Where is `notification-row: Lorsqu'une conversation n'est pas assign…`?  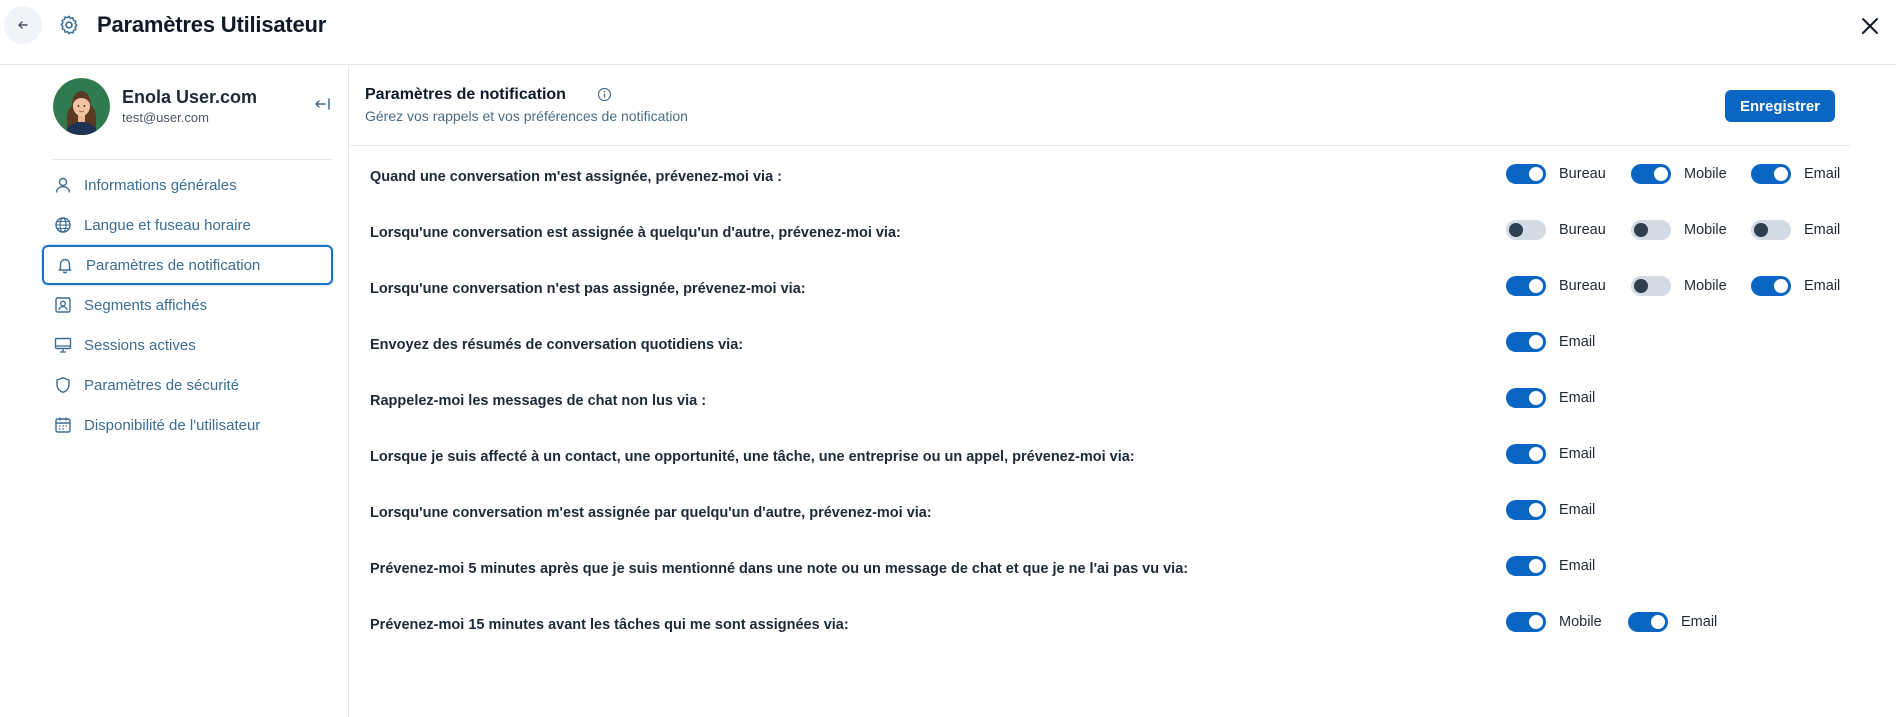
notification-row: Lorsqu'une conversation n'est pas assign… is located at coordinates (1123, 290).